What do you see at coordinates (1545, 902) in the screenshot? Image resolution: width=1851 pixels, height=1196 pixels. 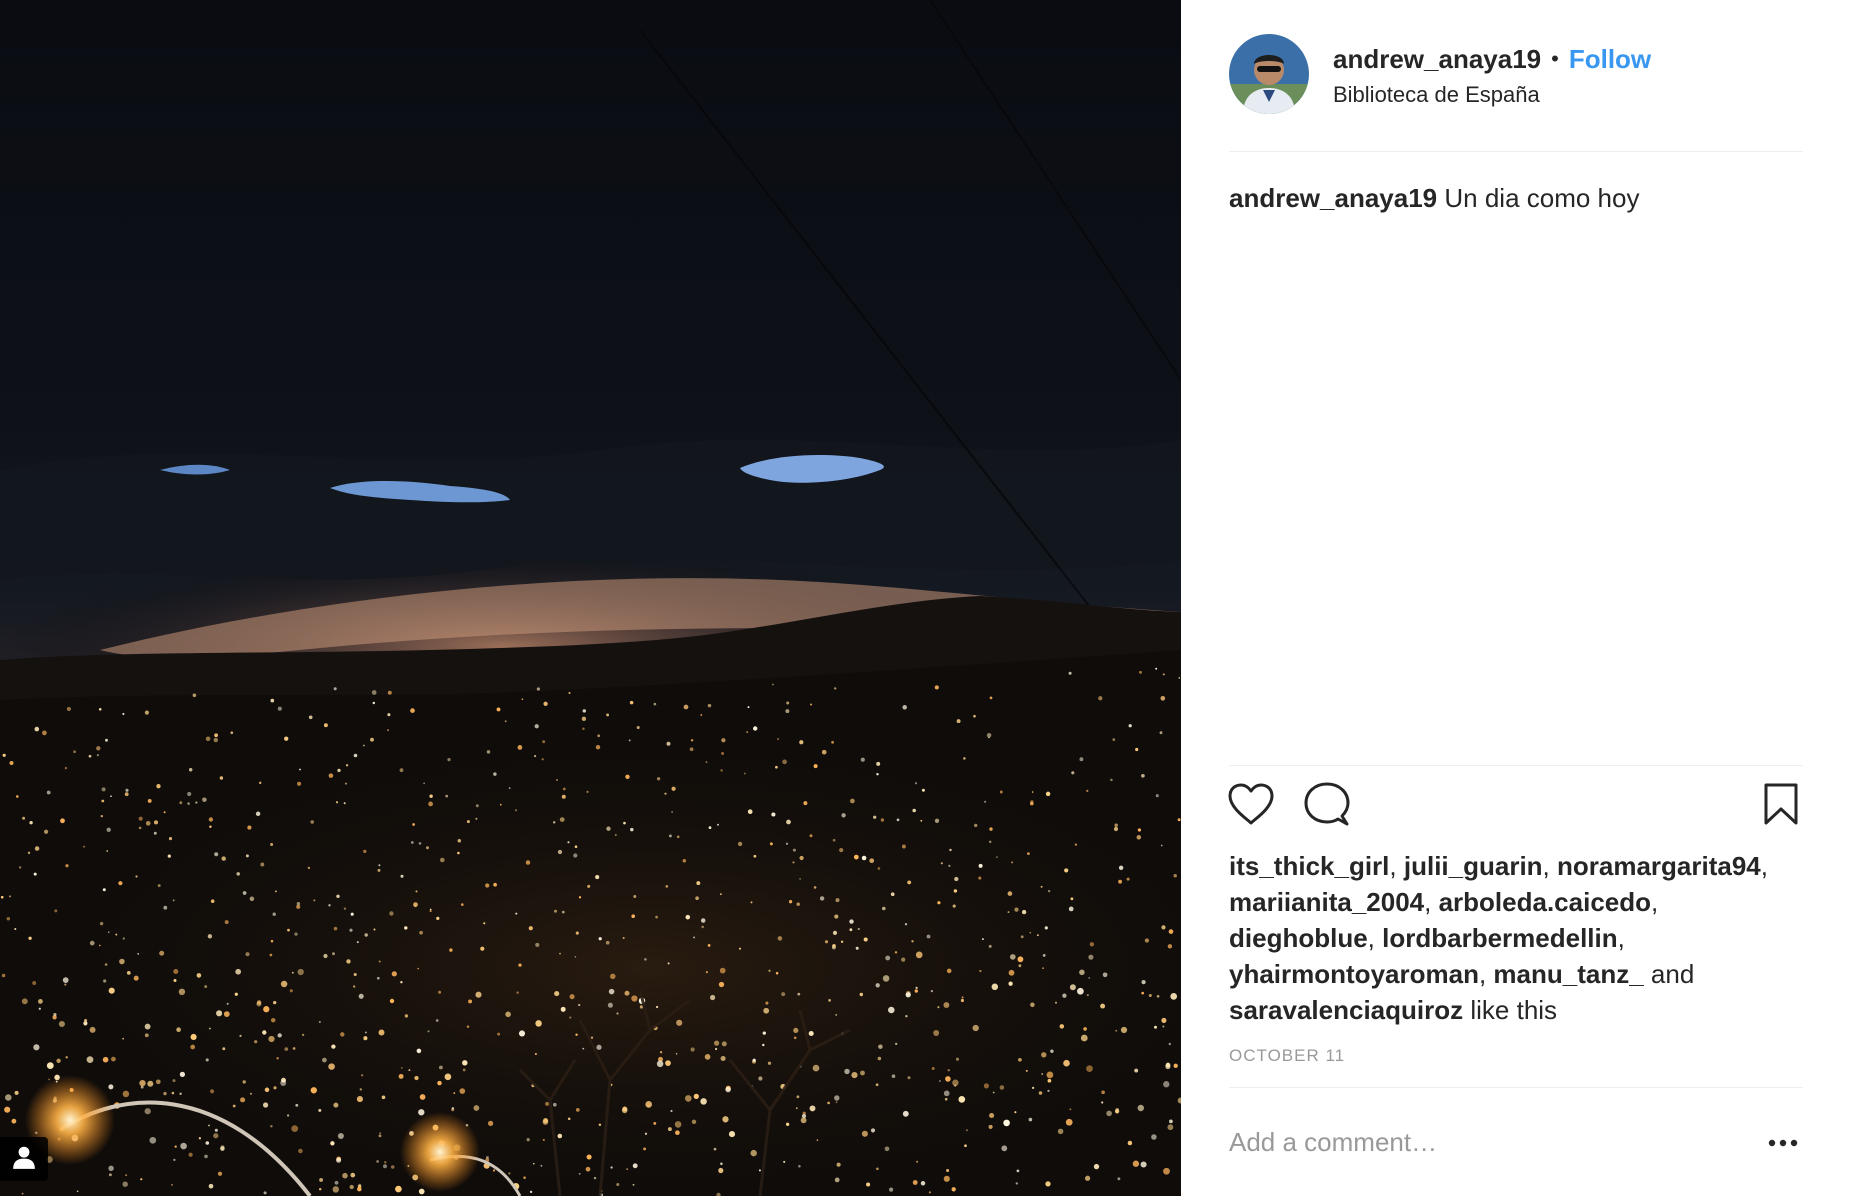 I see `liker-link: arboleda.caicedo` at bounding box center [1545, 902].